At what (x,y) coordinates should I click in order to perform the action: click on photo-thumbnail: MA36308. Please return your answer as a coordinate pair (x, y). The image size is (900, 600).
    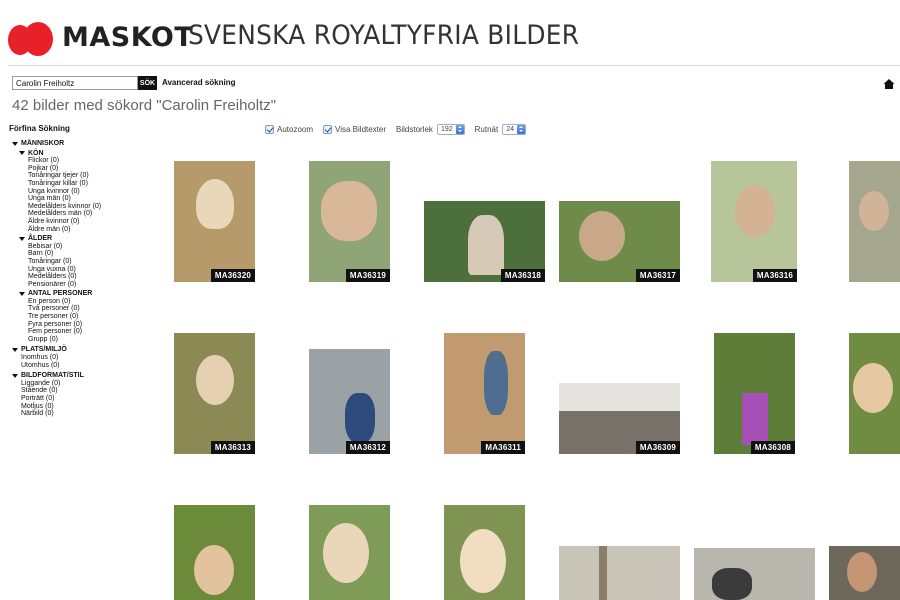
    Looking at the image, I should click on (754, 393).